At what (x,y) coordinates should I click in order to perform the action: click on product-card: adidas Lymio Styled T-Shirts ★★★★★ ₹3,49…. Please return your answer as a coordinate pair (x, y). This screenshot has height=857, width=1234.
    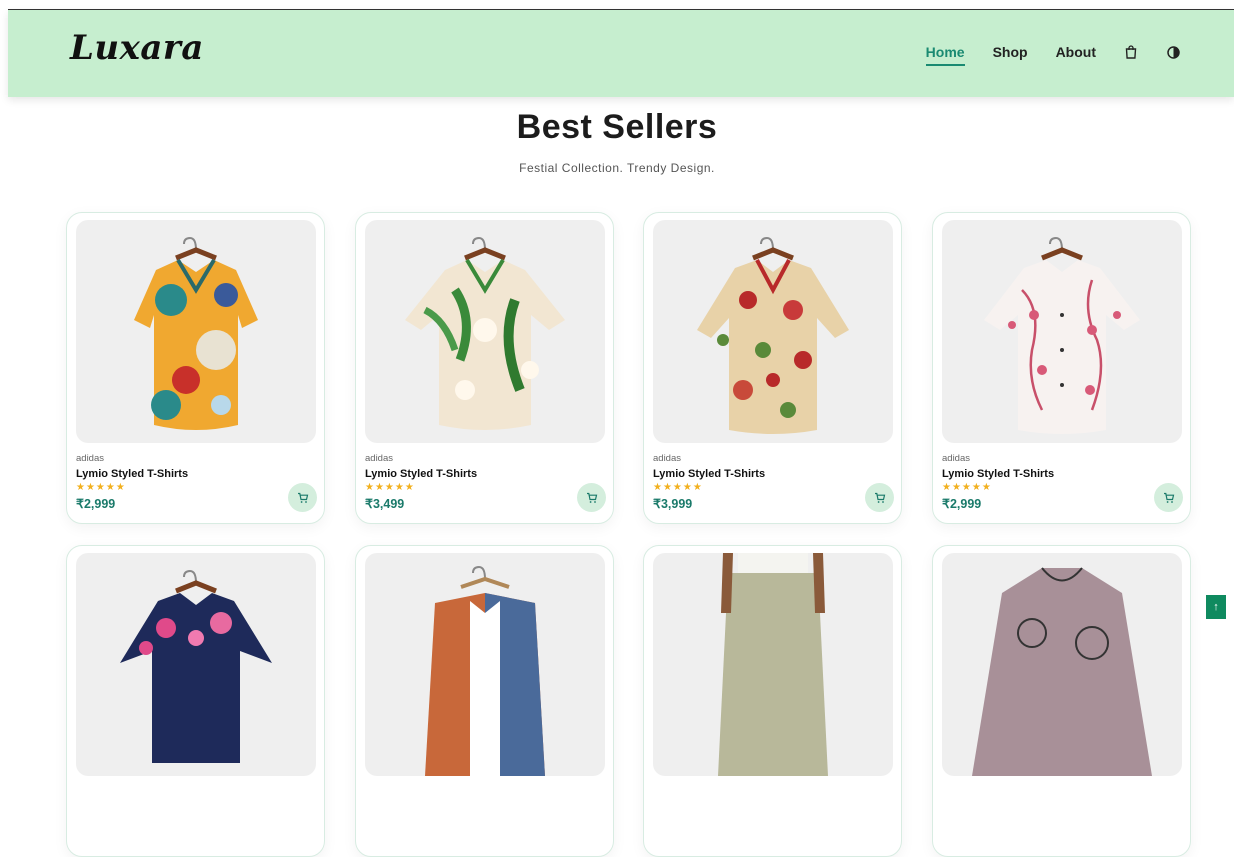
    Looking at the image, I should click on (484, 368).